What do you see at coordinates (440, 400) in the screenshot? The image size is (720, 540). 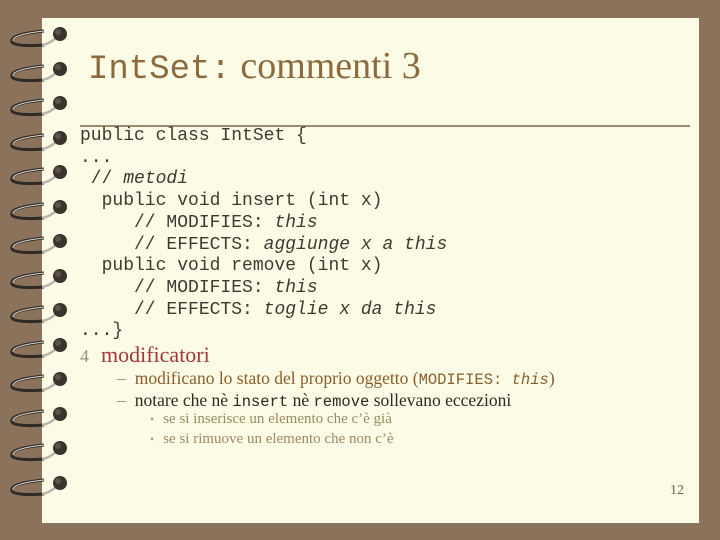 I see `sub-bullet-text: sollevano eccezioni` at bounding box center [440, 400].